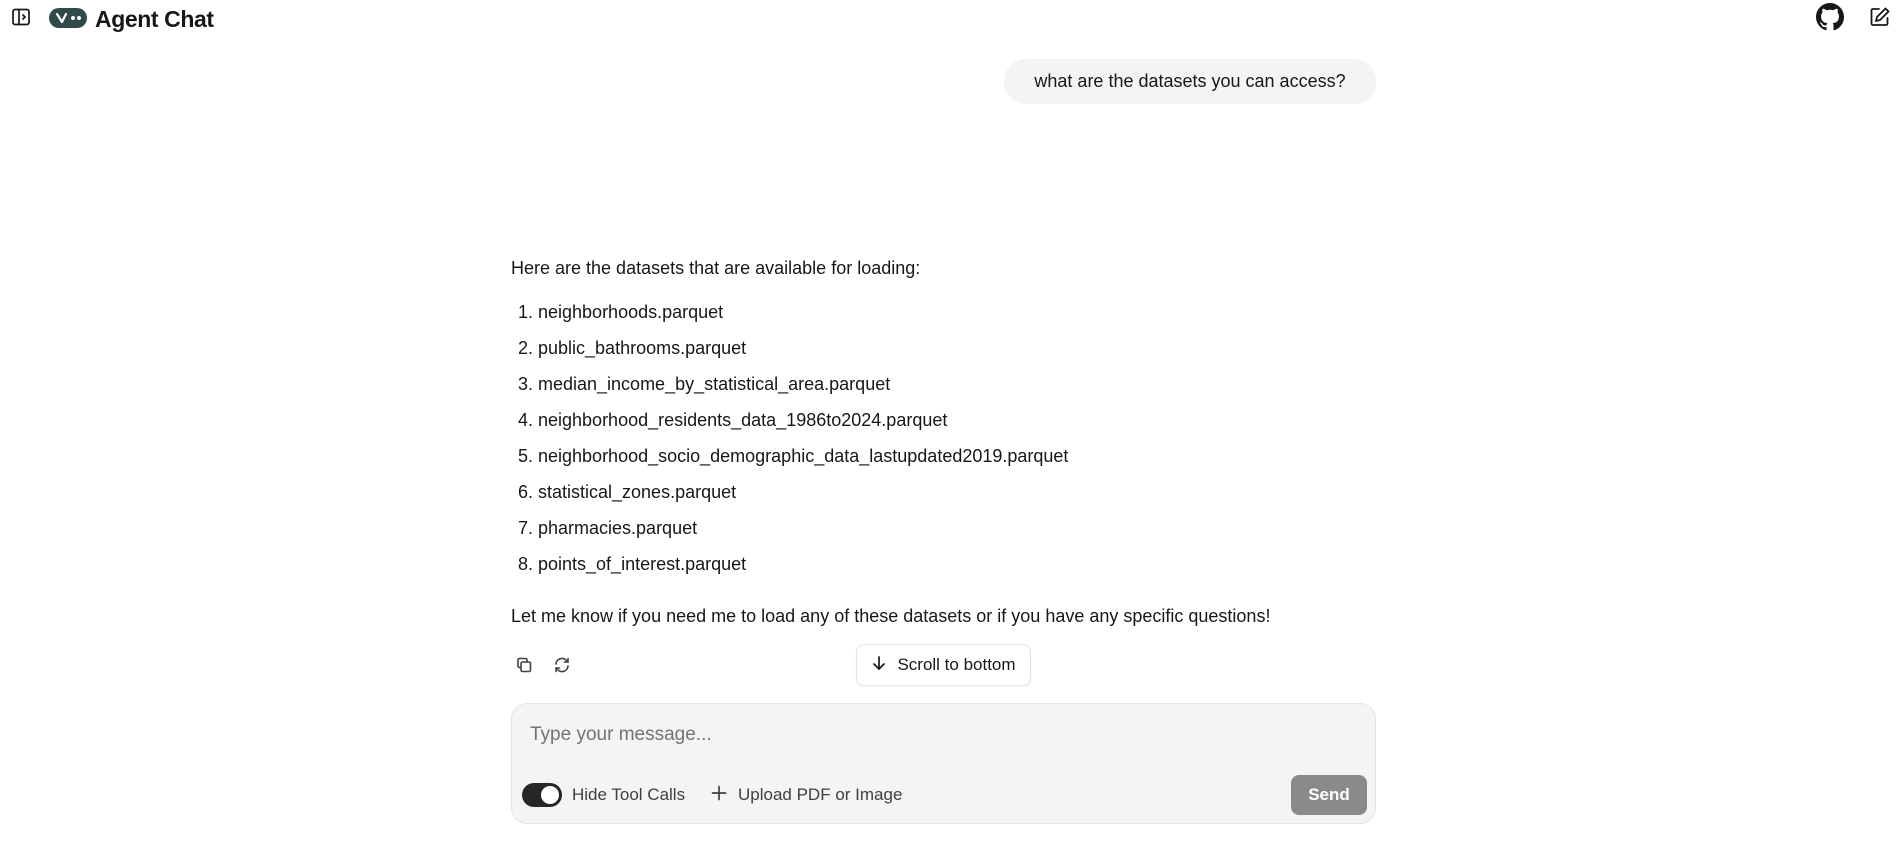 The height and width of the screenshot is (842, 1897). I want to click on app-title: Agent Chat, so click(154, 19).